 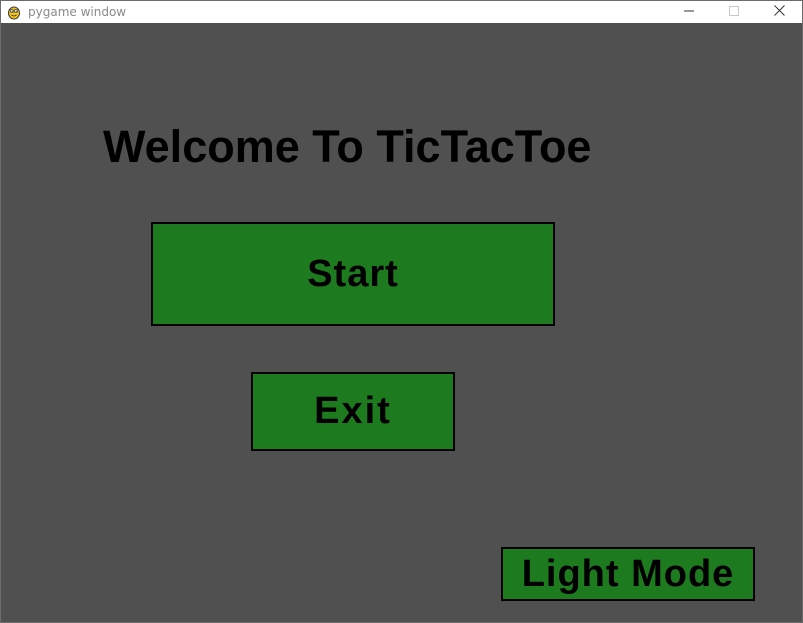 I want to click on pygame-snake-icon, so click(x=14, y=12).